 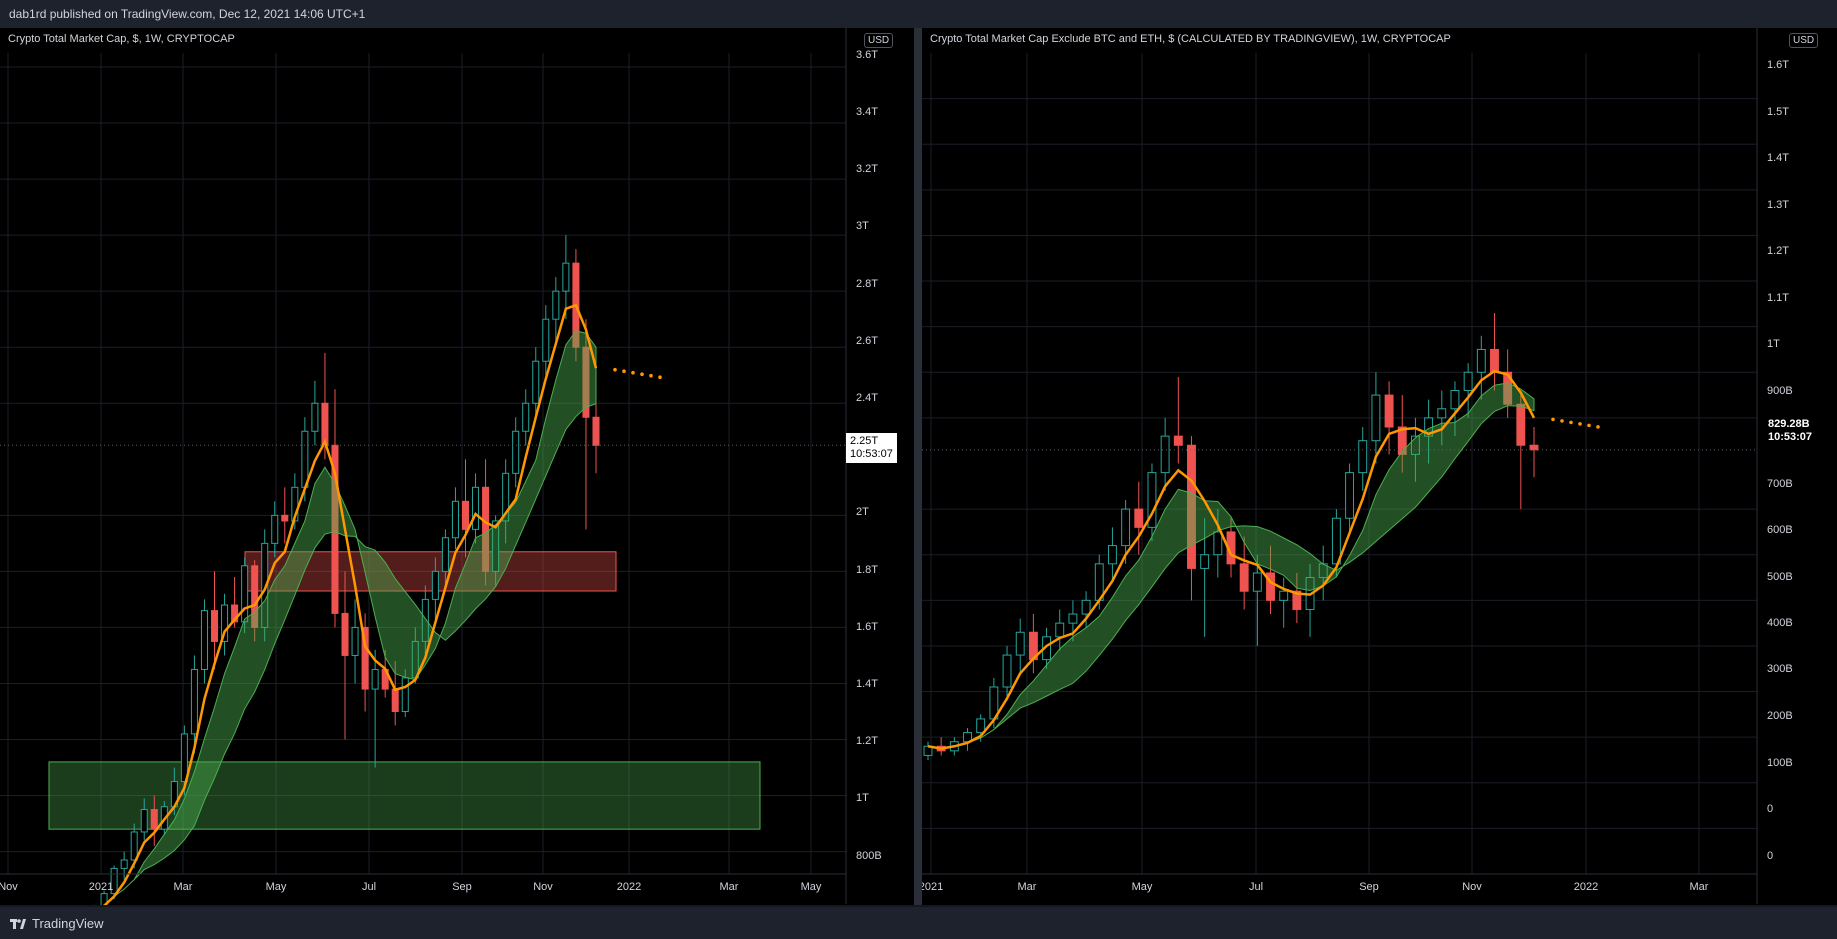 What do you see at coordinates (1790, 431) in the screenshot?
I see `last-price-tag-right: 829.28B 10:53:07` at bounding box center [1790, 431].